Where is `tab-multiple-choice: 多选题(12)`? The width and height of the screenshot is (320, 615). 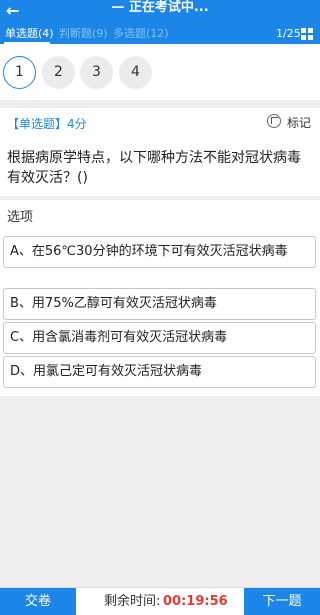
tab-multiple-choice: 多选题(12) is located at coordinates (141, 34).